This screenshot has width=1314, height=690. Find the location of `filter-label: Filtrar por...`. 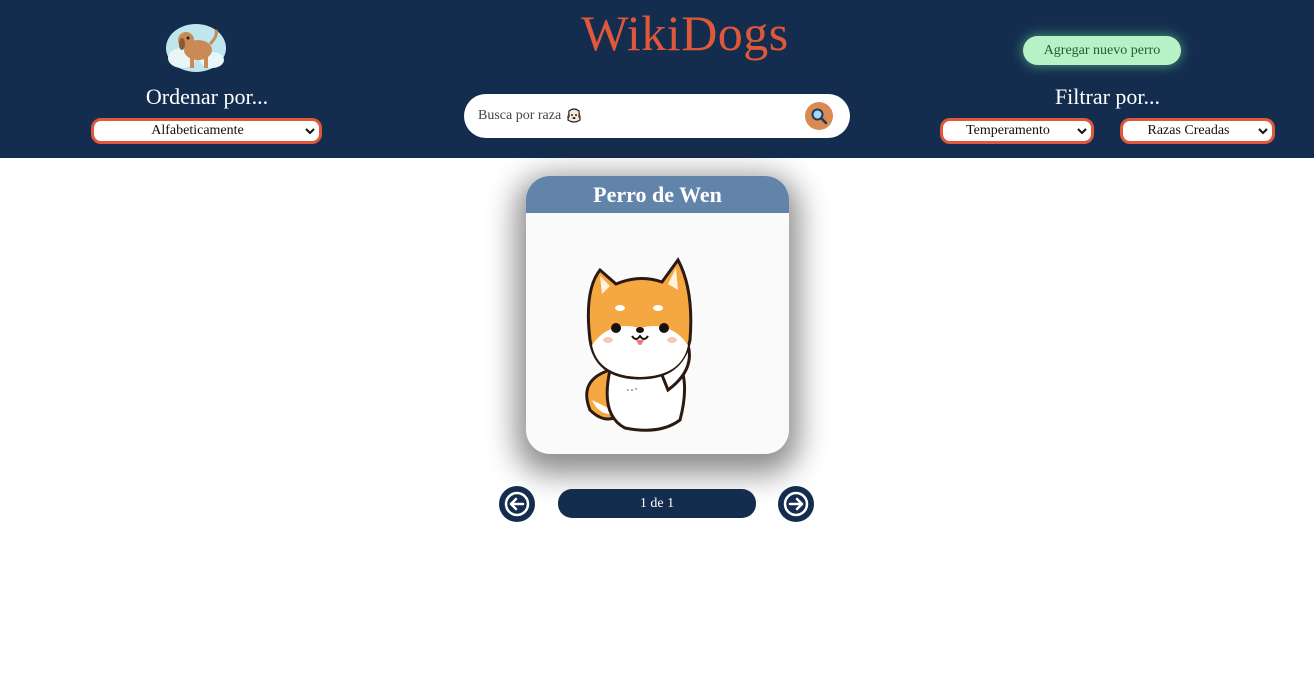

filter-label: Filtrar por... is located at coordinates (1107, 96).